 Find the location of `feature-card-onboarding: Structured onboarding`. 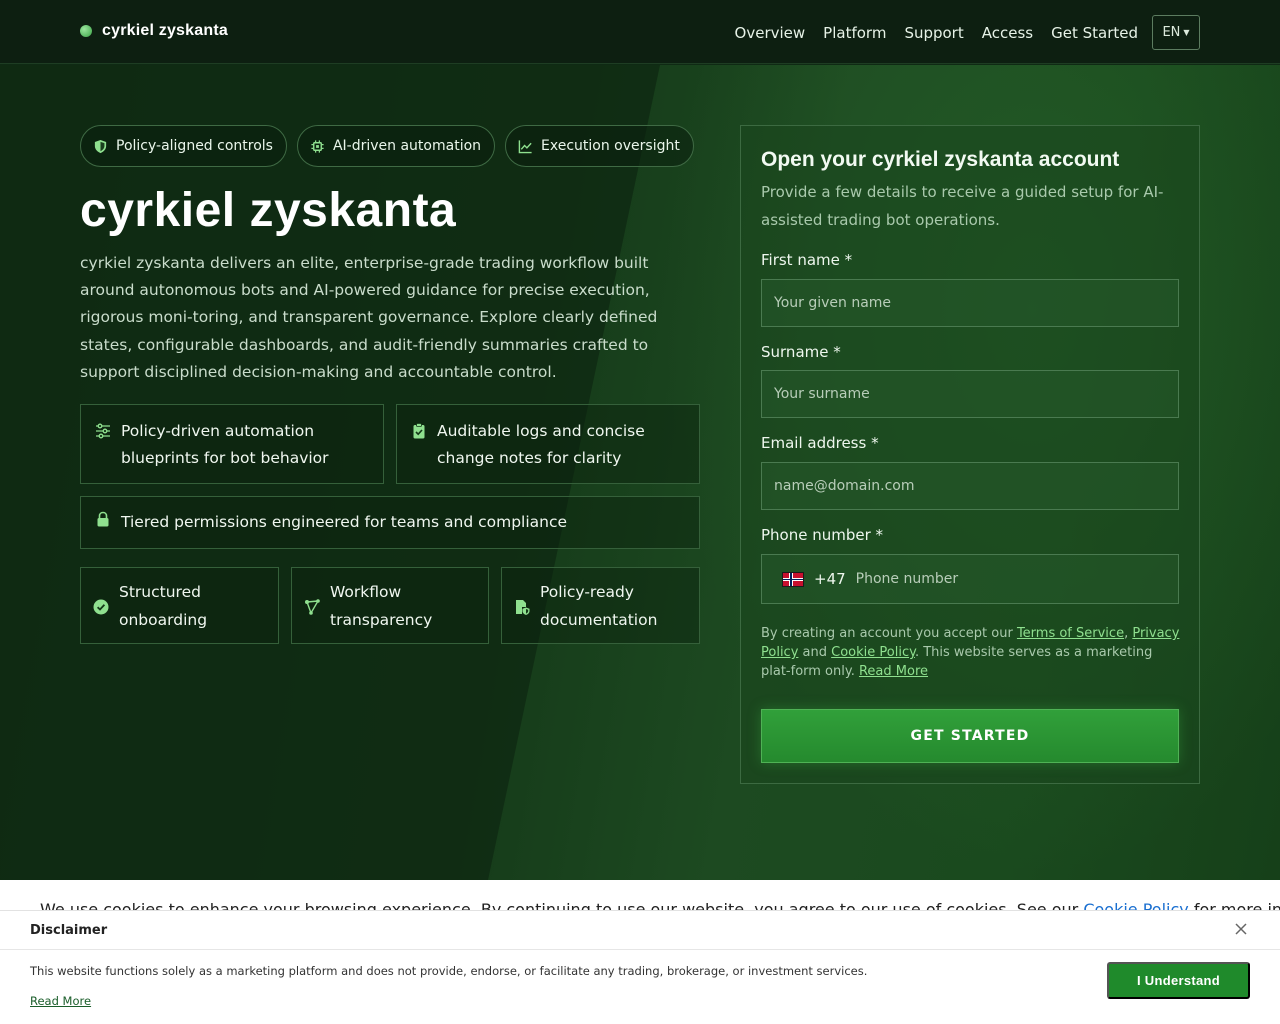

feature-card-onboarding: Structured onboarding is located at coordinates (179, 605).